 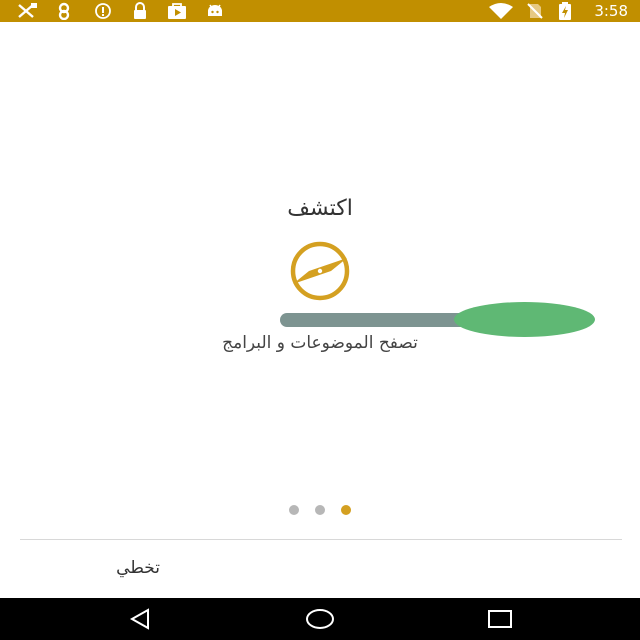 I want to click on skip-button: تخطي, so click(x=110, y=568).